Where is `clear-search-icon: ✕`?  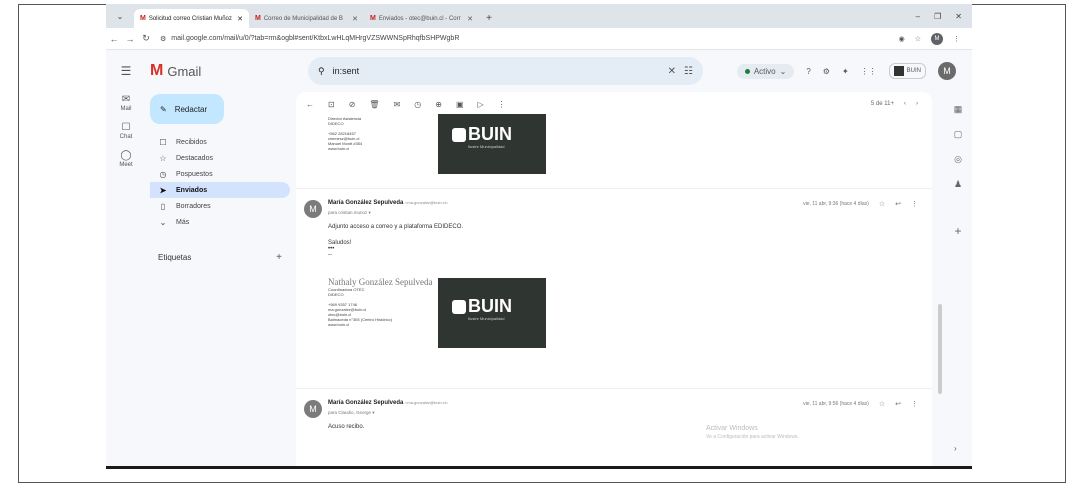
clear-search-icon: ✕ is located at coordinates (672, 71).